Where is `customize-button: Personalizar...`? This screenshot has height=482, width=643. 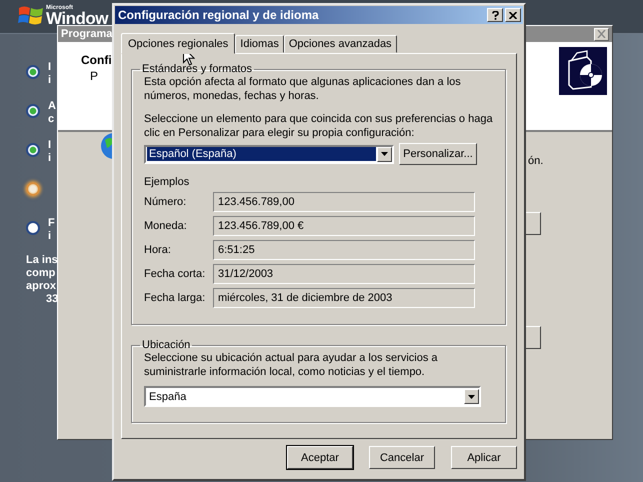 customize-button: Personalizar... is located at coordinates (438, 154).